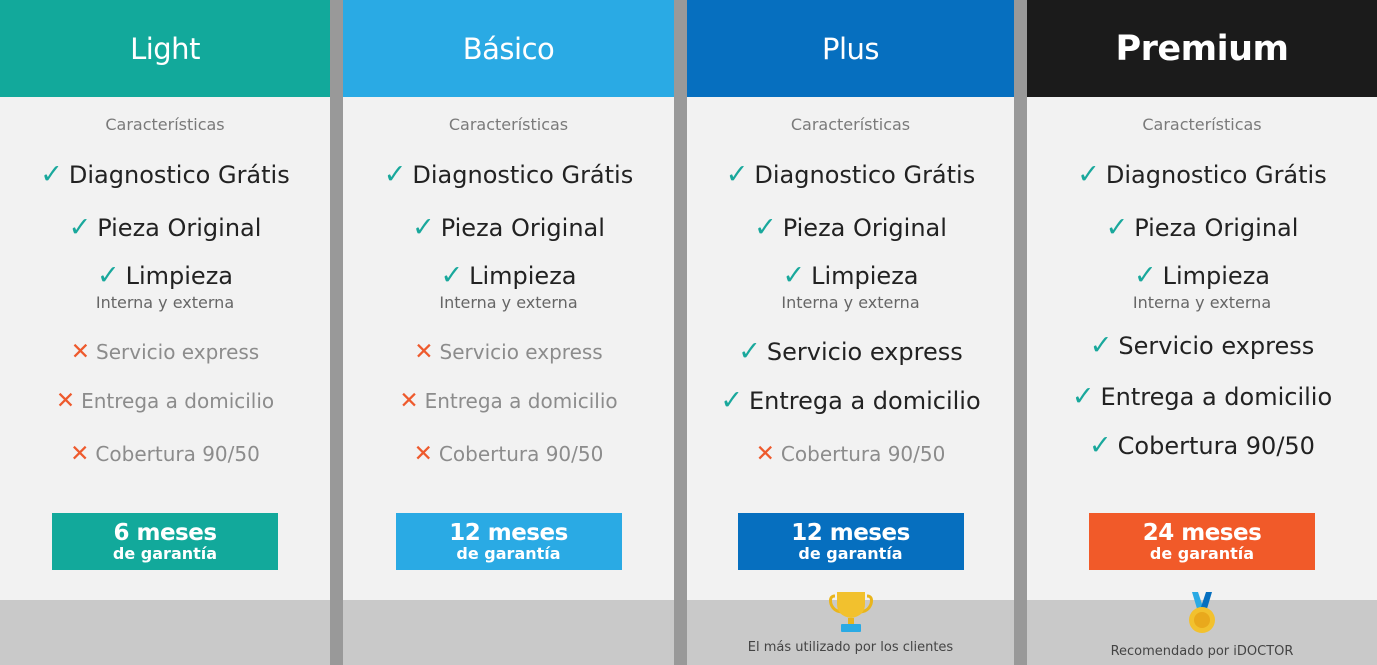  I want to click on footer-caption: Recomendado por iDOCTOR, so click(1202, 651).